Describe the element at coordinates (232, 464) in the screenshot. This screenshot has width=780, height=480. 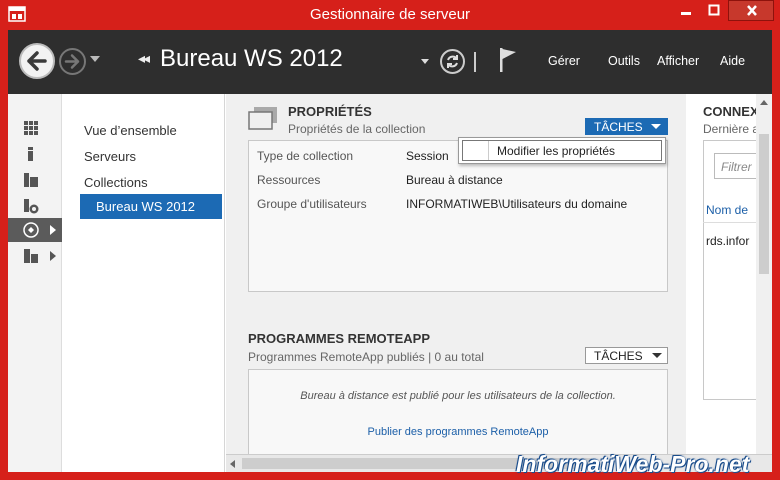
I see `scroll-left-icon` at that location.